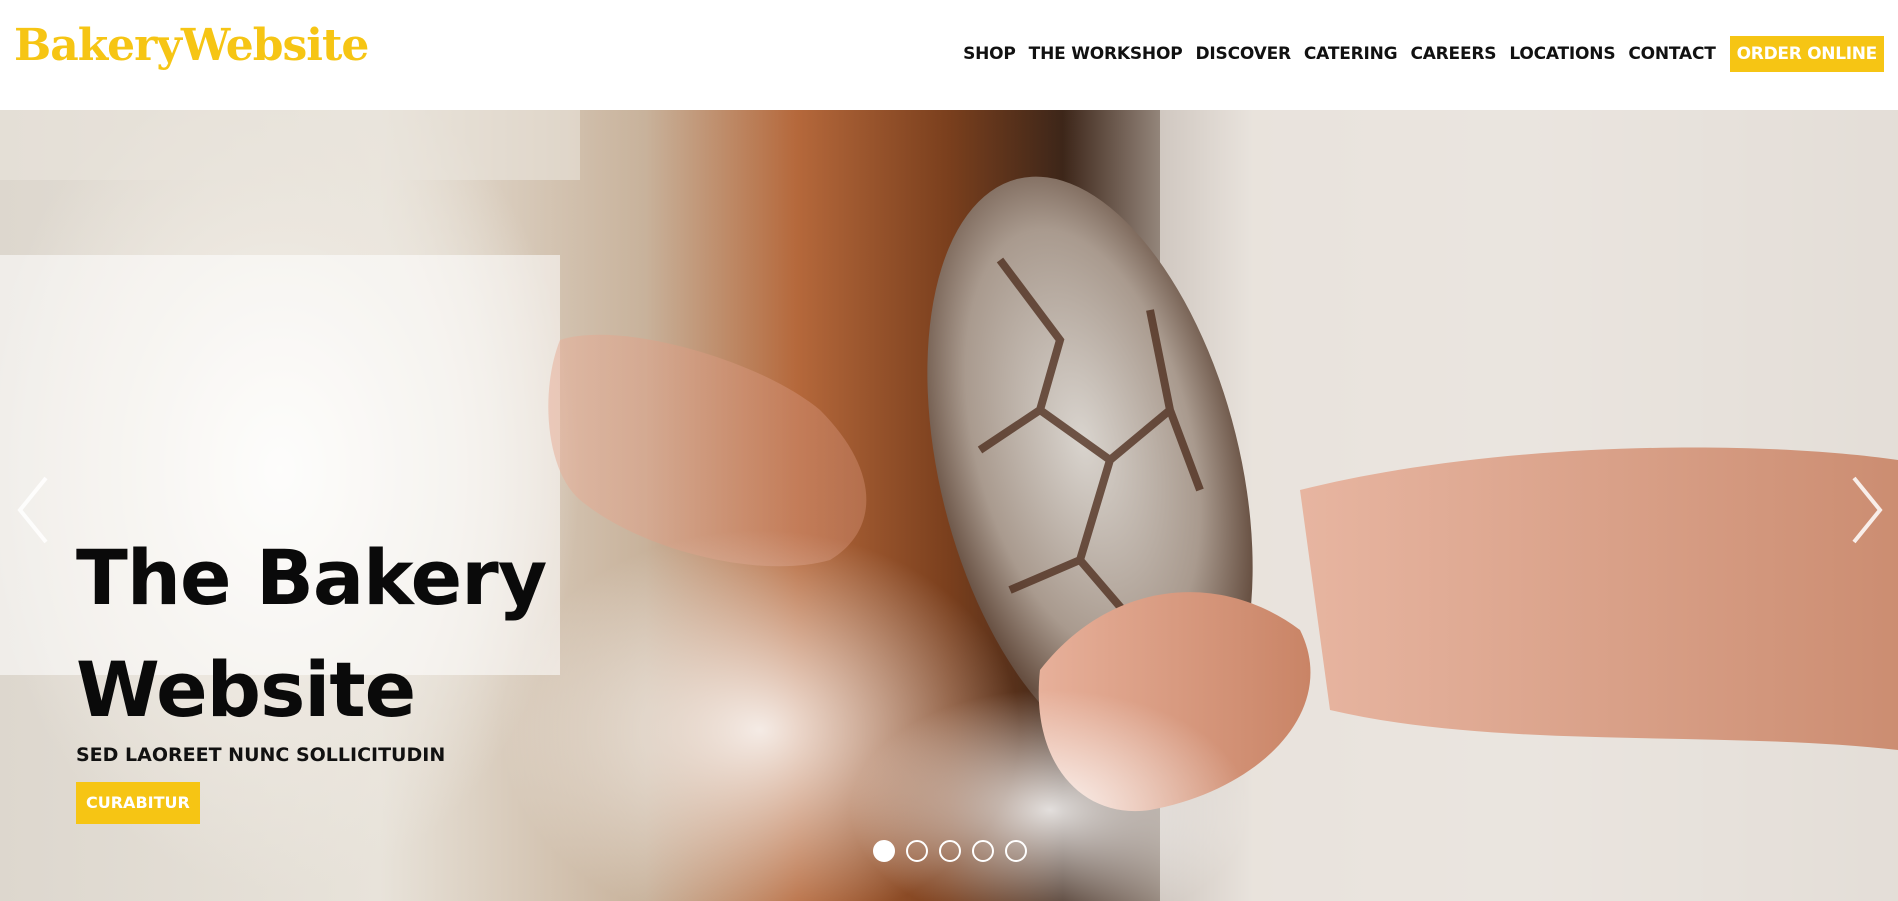  What do you see at coordinates (1106, 54) in the screenshot?
I see `nav-the-workshop: THE WORKSHOP` at bounding box center [1106, 54].